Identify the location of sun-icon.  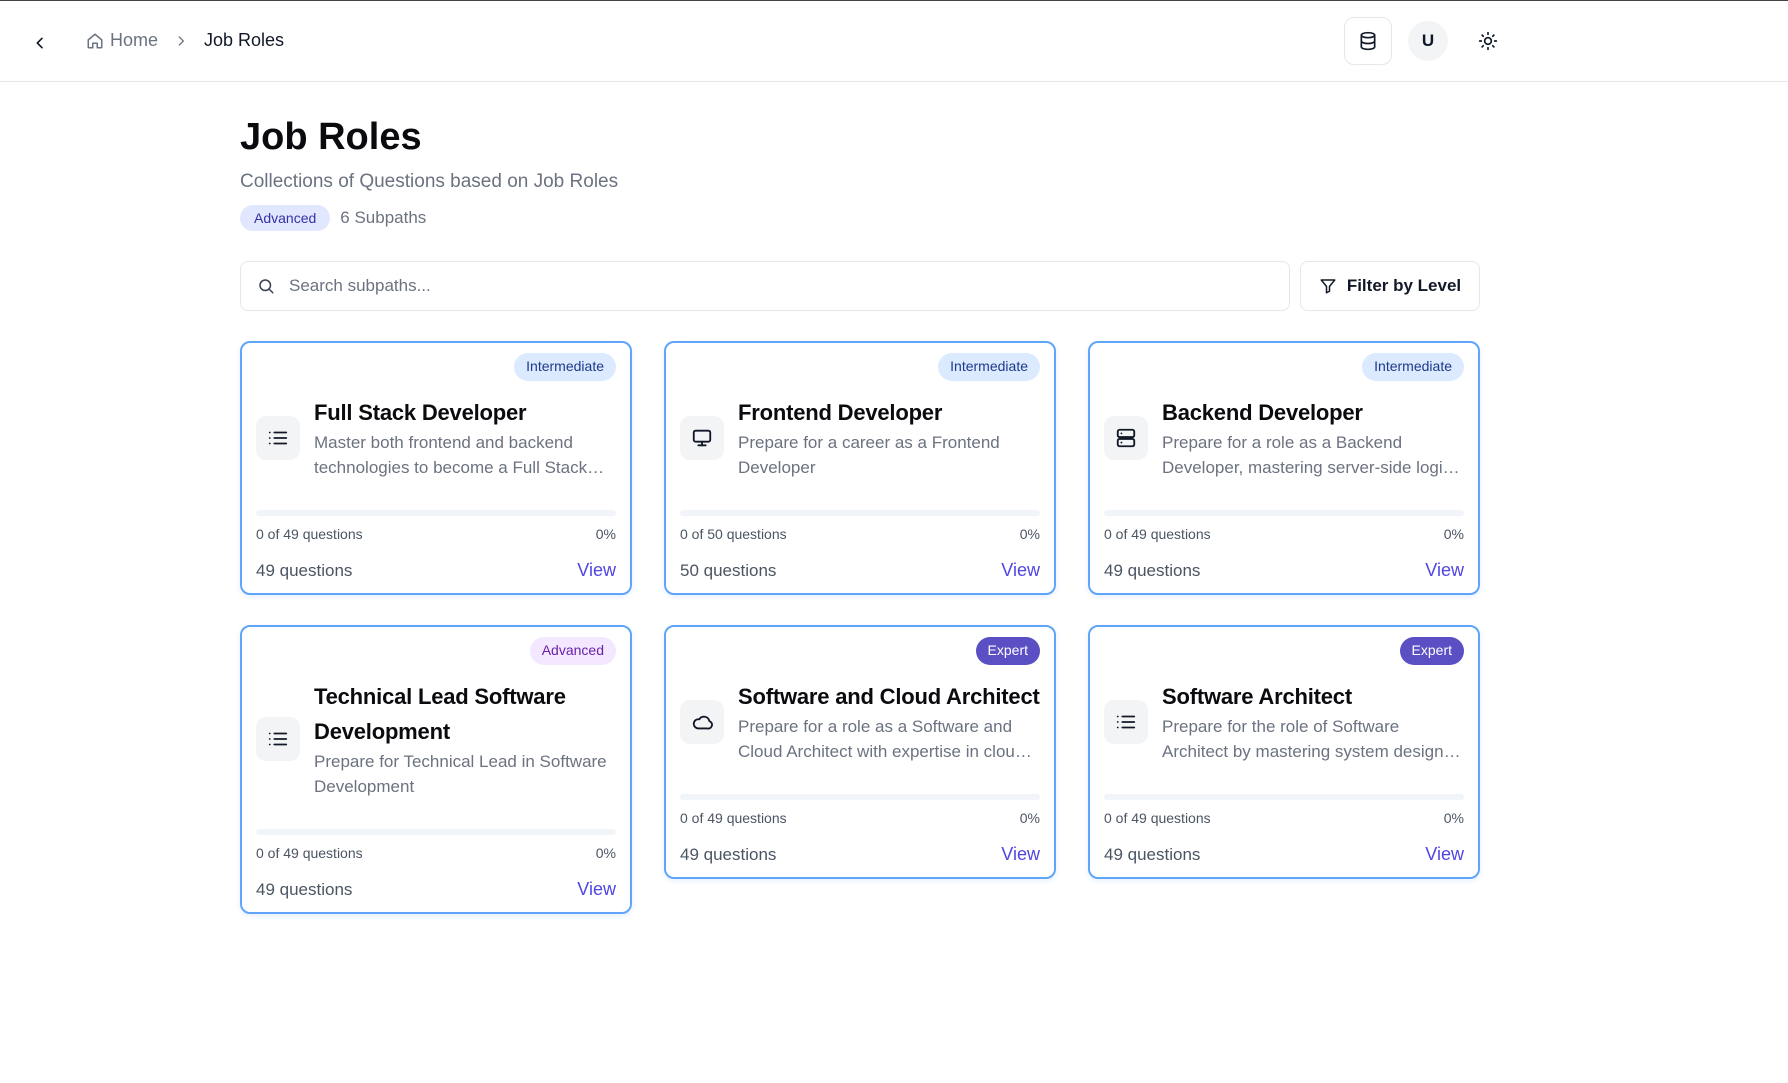
(1488, 41).